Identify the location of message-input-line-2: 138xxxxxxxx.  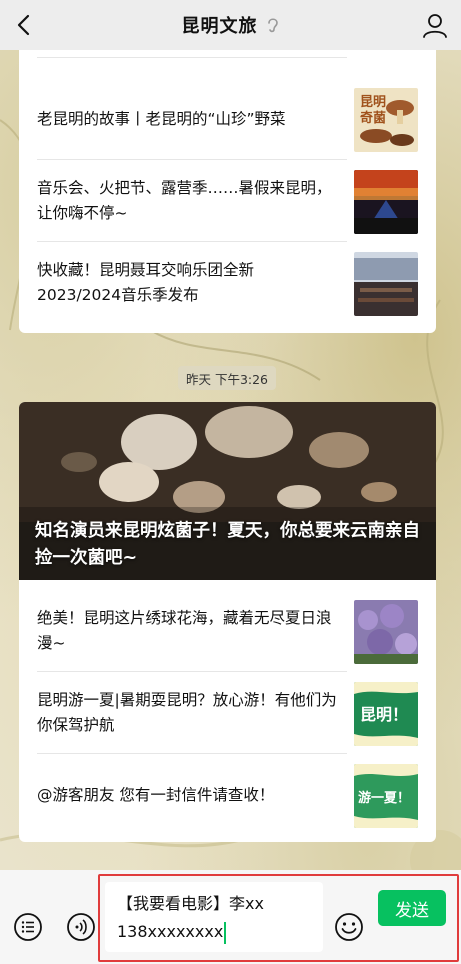
(220, 932).